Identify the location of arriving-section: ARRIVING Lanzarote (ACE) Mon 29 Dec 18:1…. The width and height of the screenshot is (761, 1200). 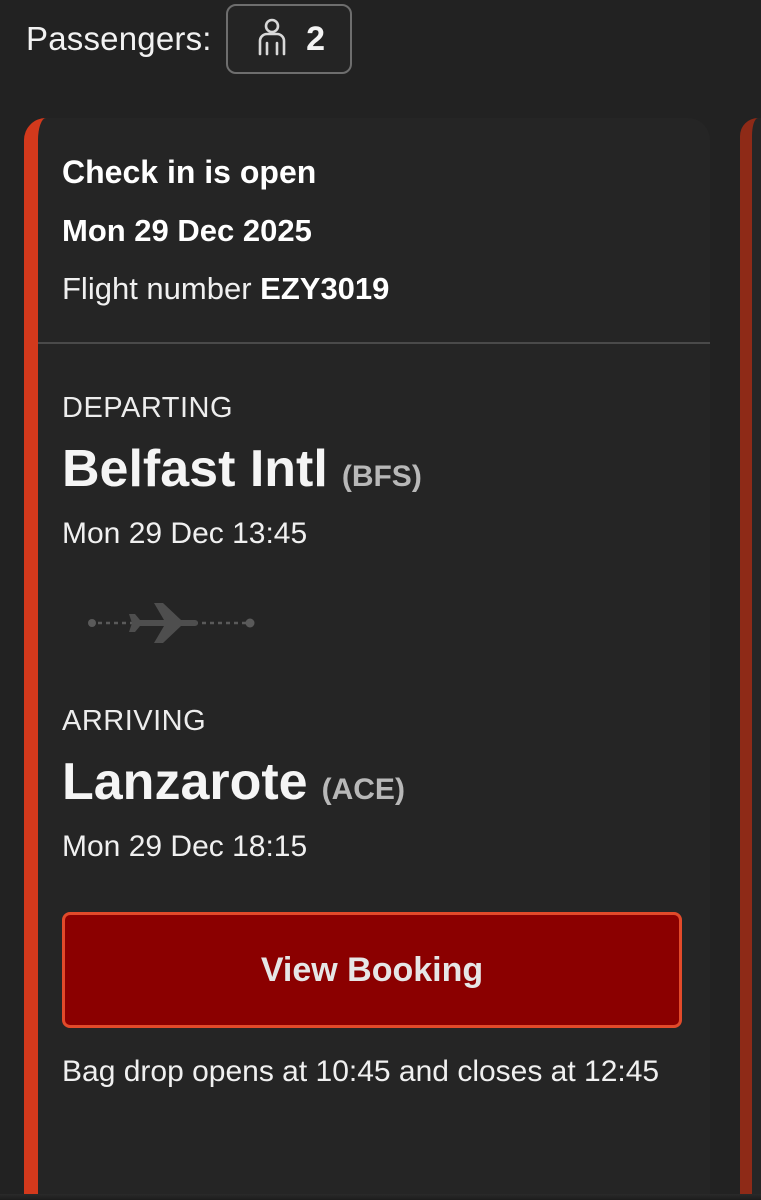
(374, 784).